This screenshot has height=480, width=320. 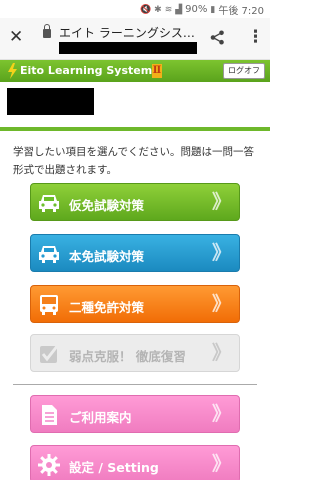 I want to click on settings-button: 設定 / Setting 》, so click(x=135, y=462).